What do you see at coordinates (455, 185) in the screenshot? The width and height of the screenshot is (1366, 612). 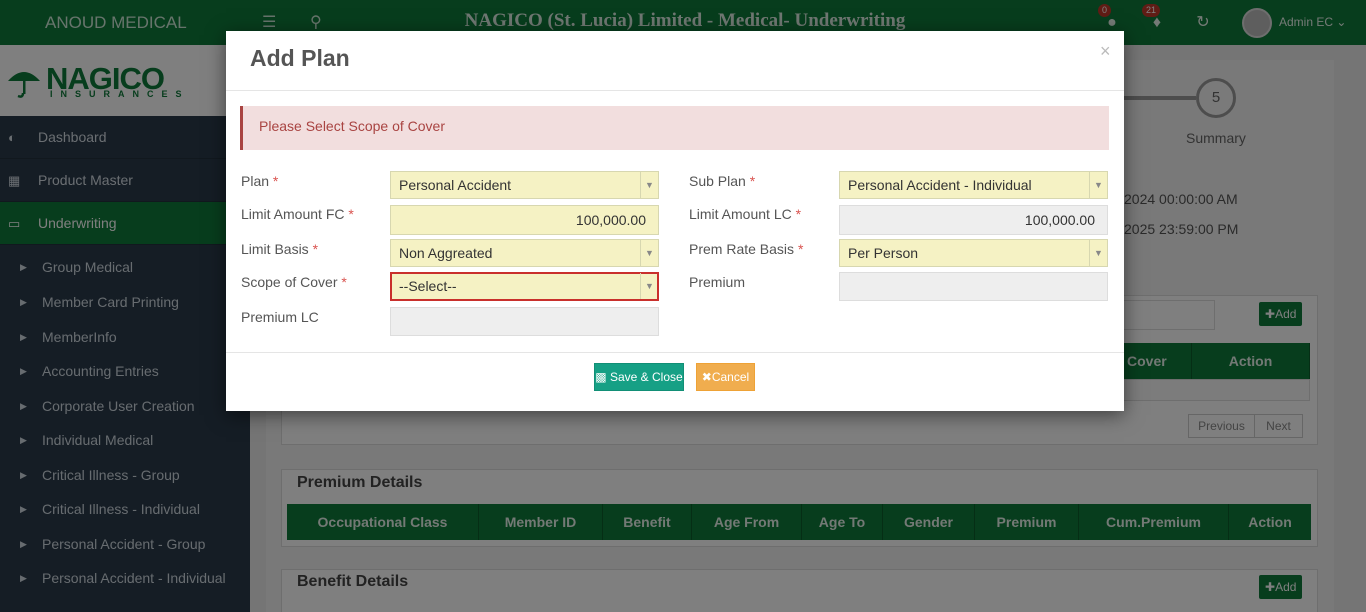 I see `plan-select-value: Personal Accident` at bounding box center [455, 185].